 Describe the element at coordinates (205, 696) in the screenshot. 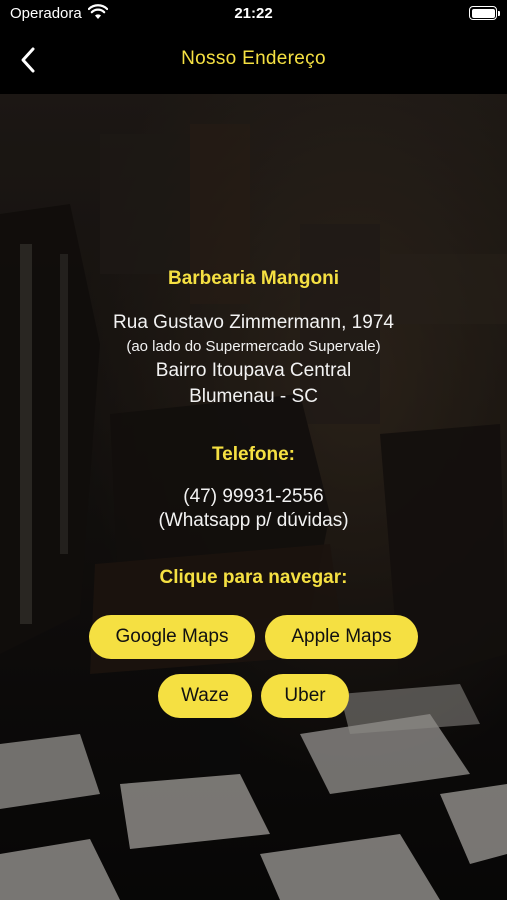

I see `waze-button: Waze` at that location.